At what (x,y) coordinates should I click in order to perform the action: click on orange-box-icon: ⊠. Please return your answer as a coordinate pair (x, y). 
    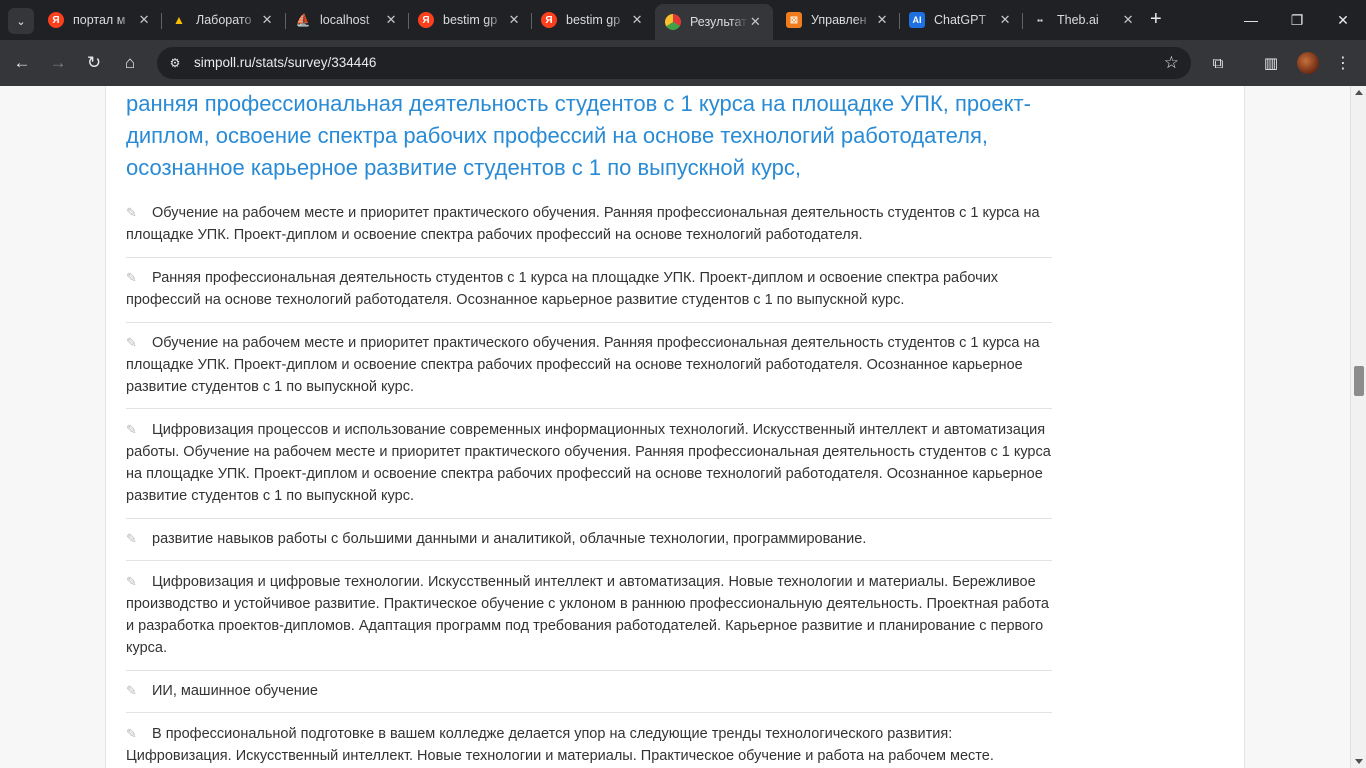
    Looking at the image, I should click on (794, 20).